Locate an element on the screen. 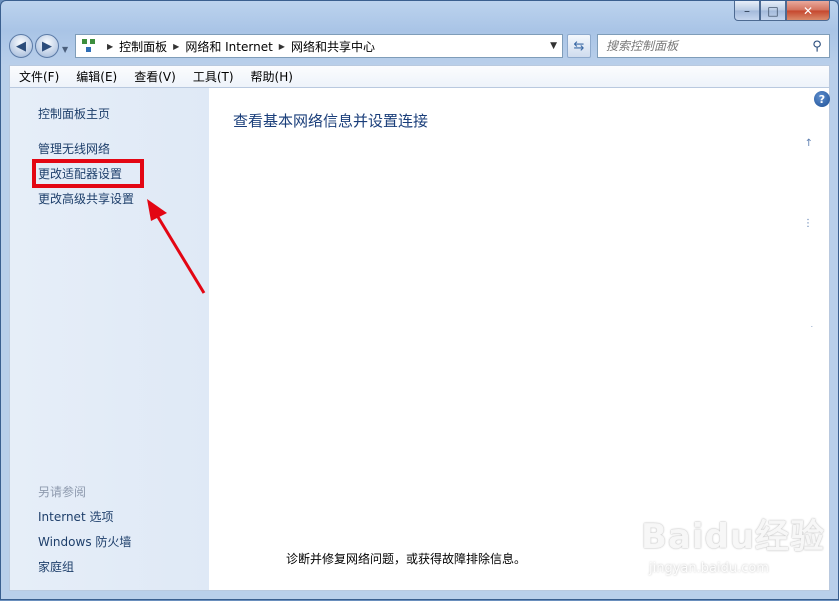 The height and width of the screenshot is (601, 839). baidu-watermark: Baidu经验 jingyan.baidu.com is located at coordinates (733, 542).